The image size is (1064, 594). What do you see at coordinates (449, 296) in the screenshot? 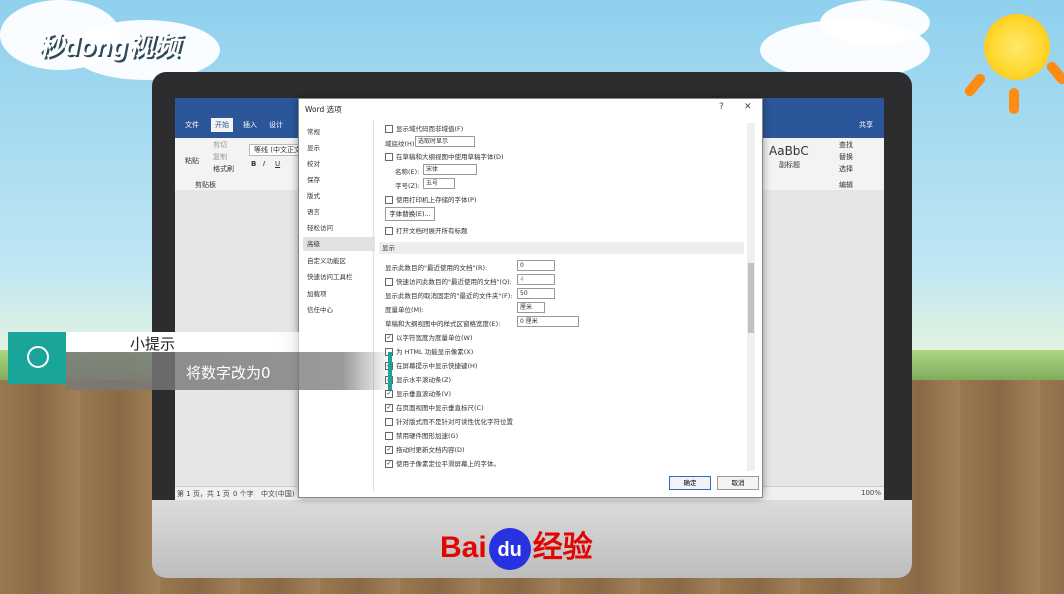
I see `option-row: 显示此数目的取消固定的"最近的文件夹"(F):` at bounding box center [449, 296].